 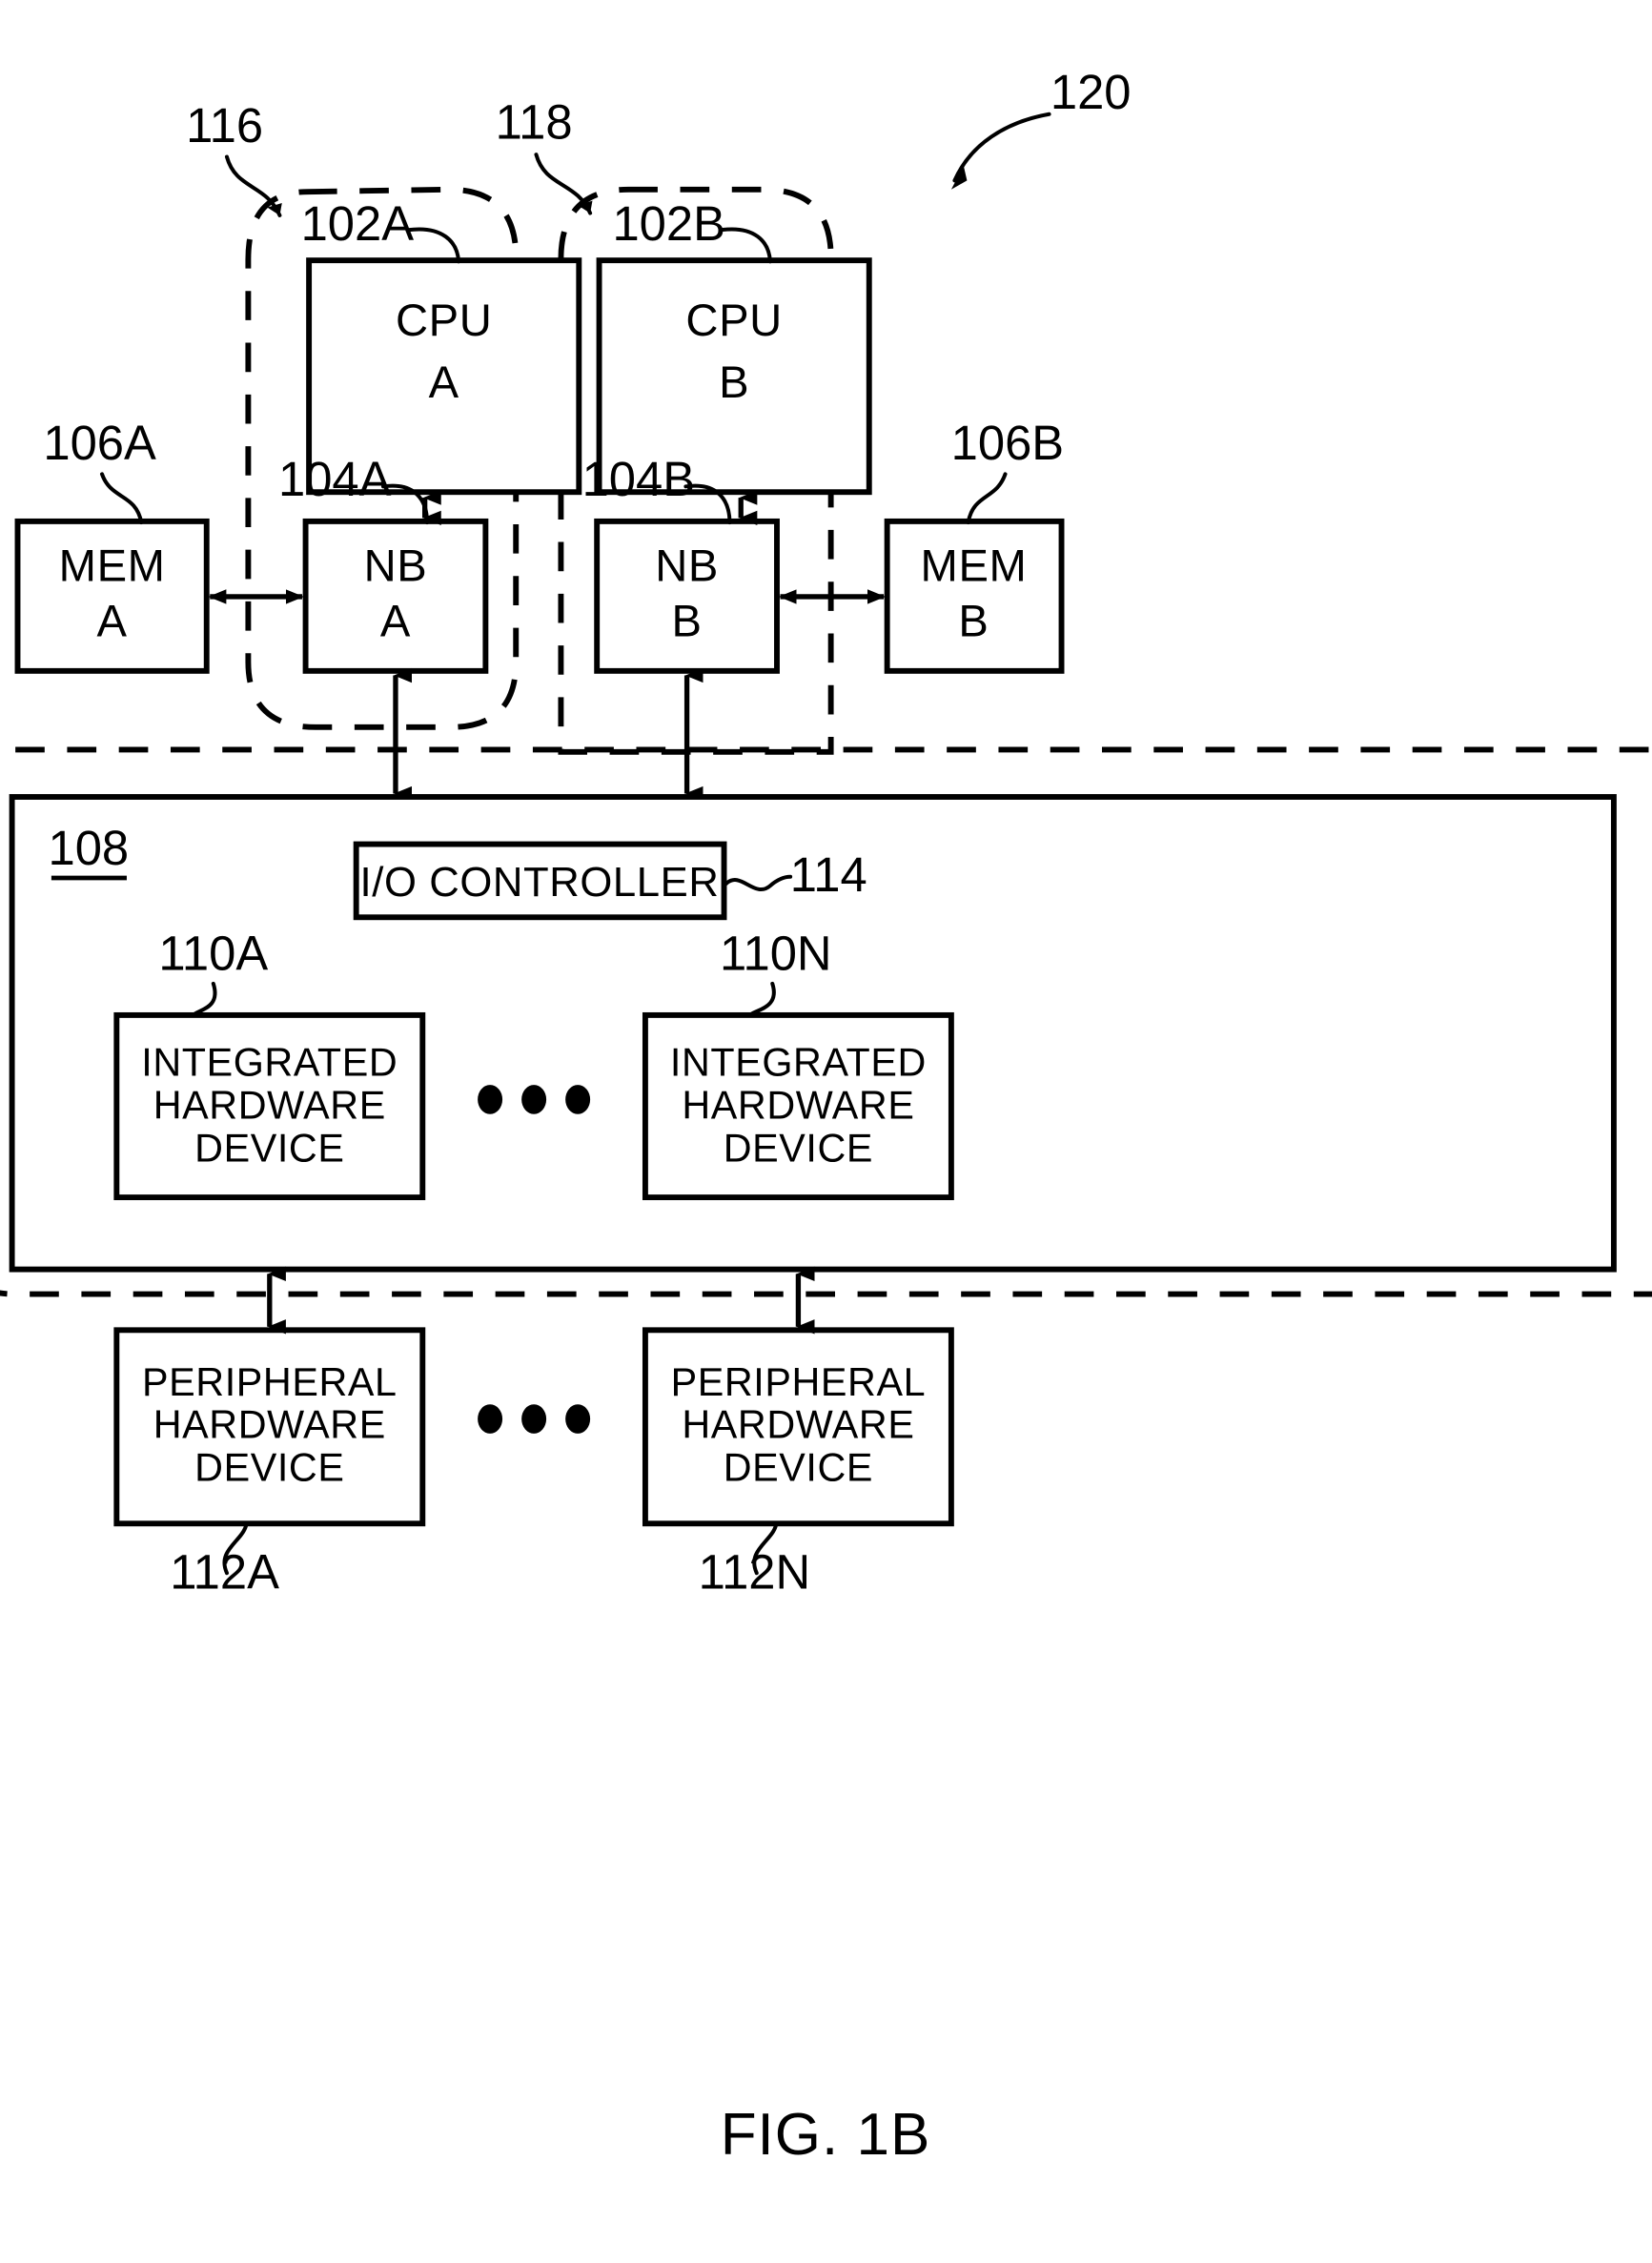 What do you see at coordinates (687, 565) in the screenshot?
I see `nb-b-label-line1: NB` at bounding box center [687, 565].